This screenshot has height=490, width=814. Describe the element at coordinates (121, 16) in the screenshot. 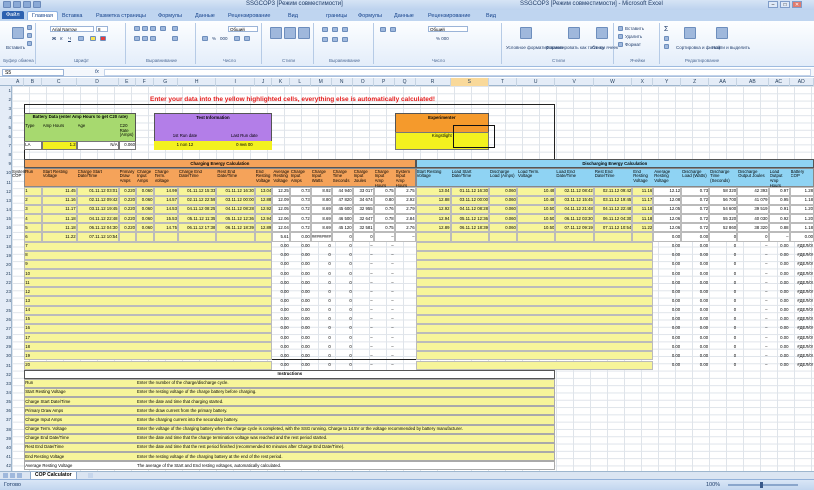

I see `tab-page-layout: Разметка страницы` at that location.